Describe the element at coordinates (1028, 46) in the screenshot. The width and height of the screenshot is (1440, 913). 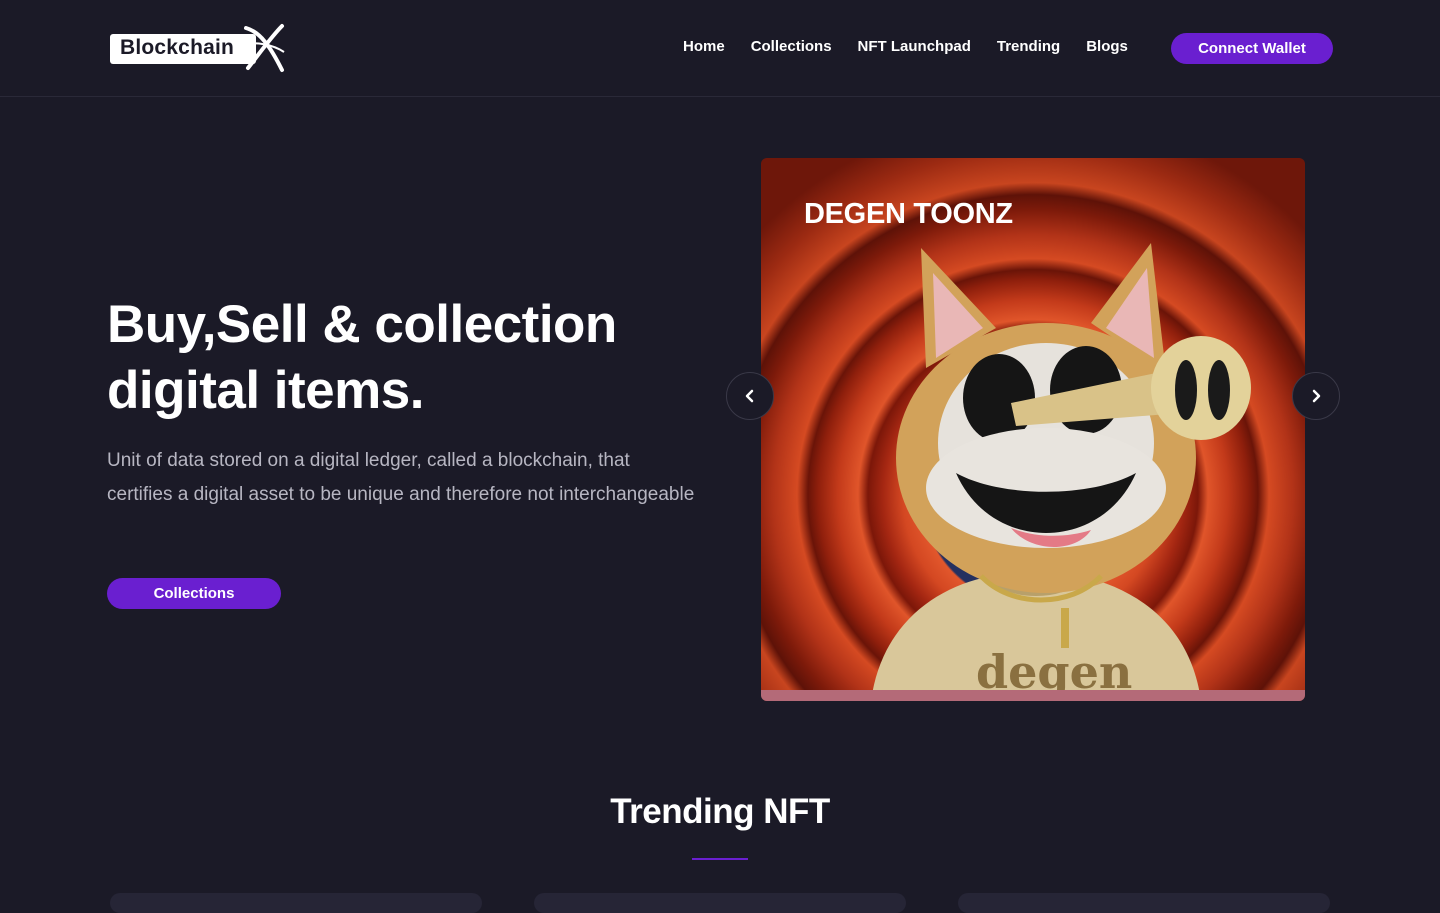
I see `nav-trending: Trending` at that location.